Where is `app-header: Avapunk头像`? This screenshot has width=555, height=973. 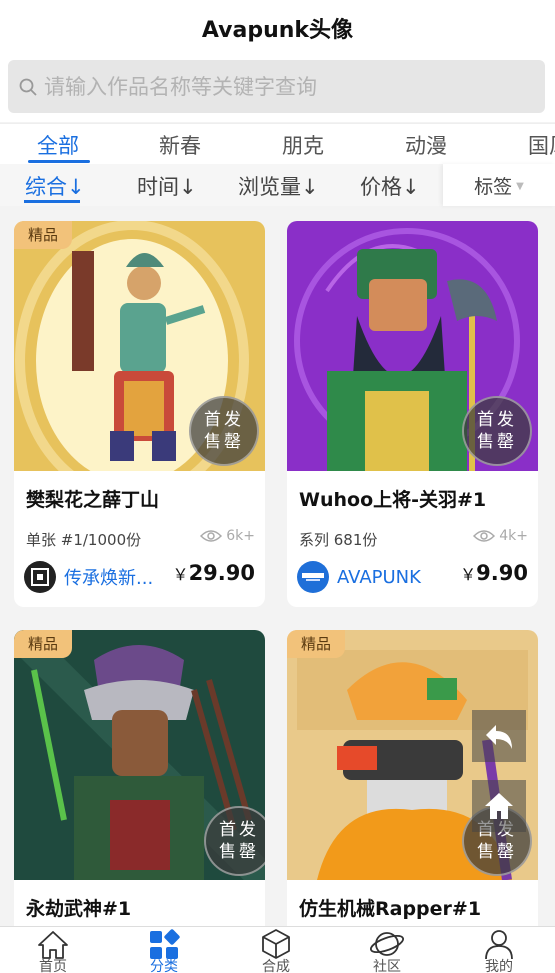
app-header: Avapunk头像 is located at coordinates (277, 28).